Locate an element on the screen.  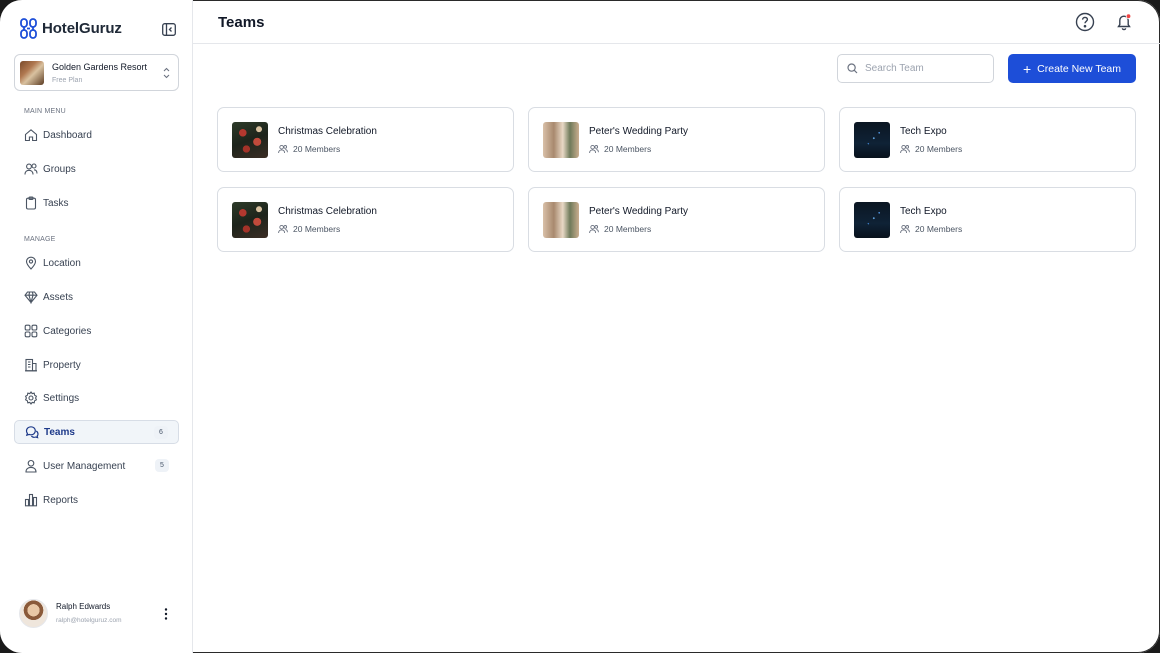
hotel-logo-icon is located at coordinates (28, 28).